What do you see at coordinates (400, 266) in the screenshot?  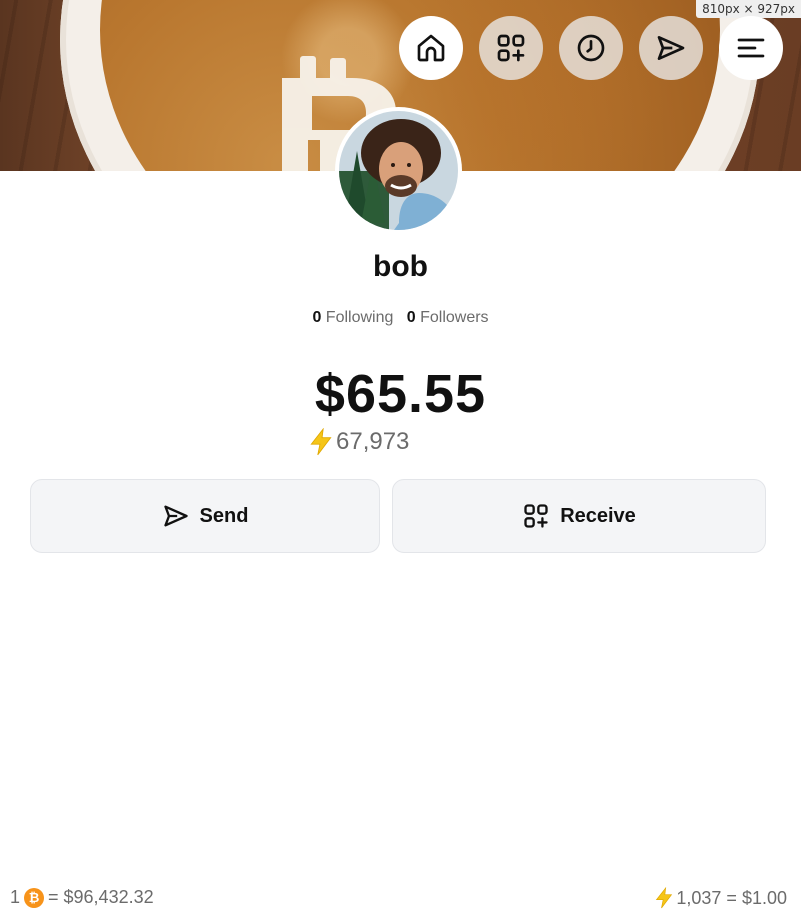 I see `username: bob` at bounding box center [400, 266].